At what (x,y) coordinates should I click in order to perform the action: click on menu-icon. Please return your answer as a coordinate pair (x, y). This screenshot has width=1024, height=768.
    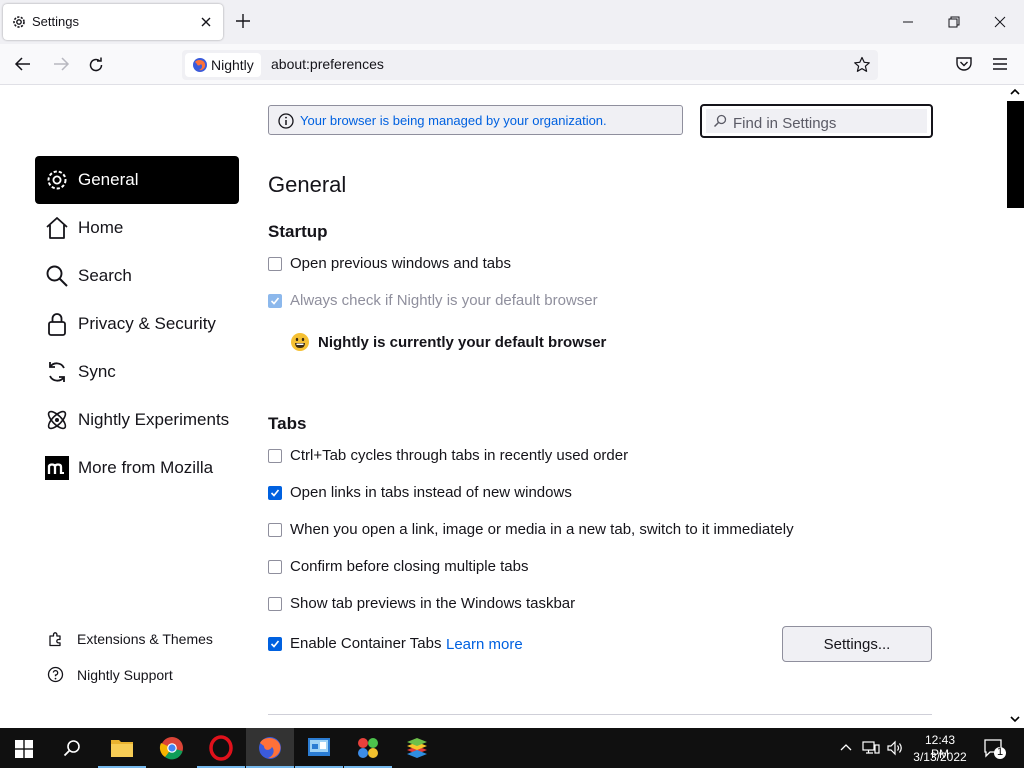
    Looking at the image, I should click on (1000, 64).